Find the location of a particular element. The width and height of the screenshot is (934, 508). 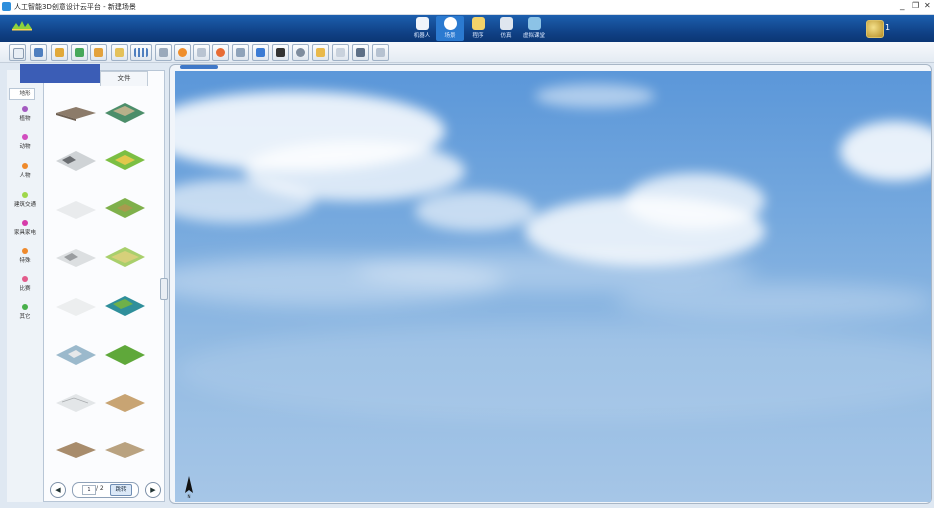

pager-next-button: ▶ is located at coordinates (153, 490).